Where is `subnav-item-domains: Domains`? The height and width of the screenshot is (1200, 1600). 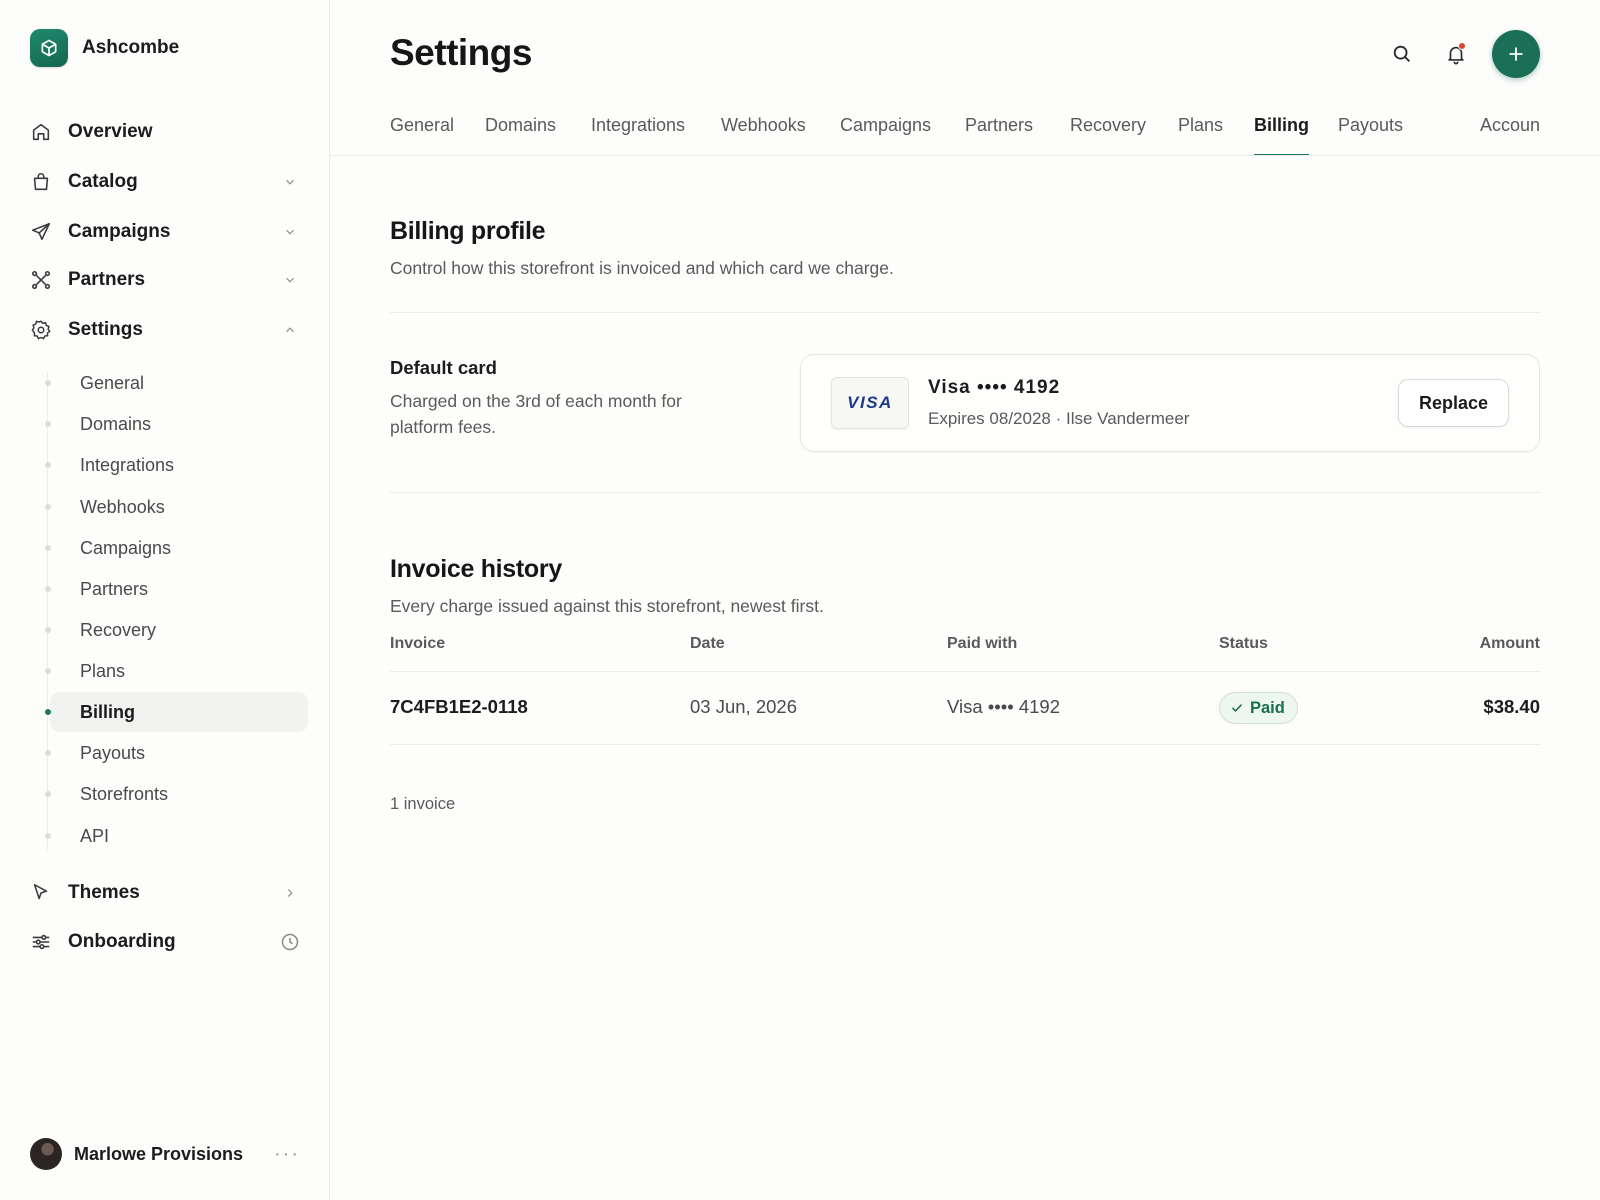
subnav-item-domains: Domains is located at coordinates (176, 424).